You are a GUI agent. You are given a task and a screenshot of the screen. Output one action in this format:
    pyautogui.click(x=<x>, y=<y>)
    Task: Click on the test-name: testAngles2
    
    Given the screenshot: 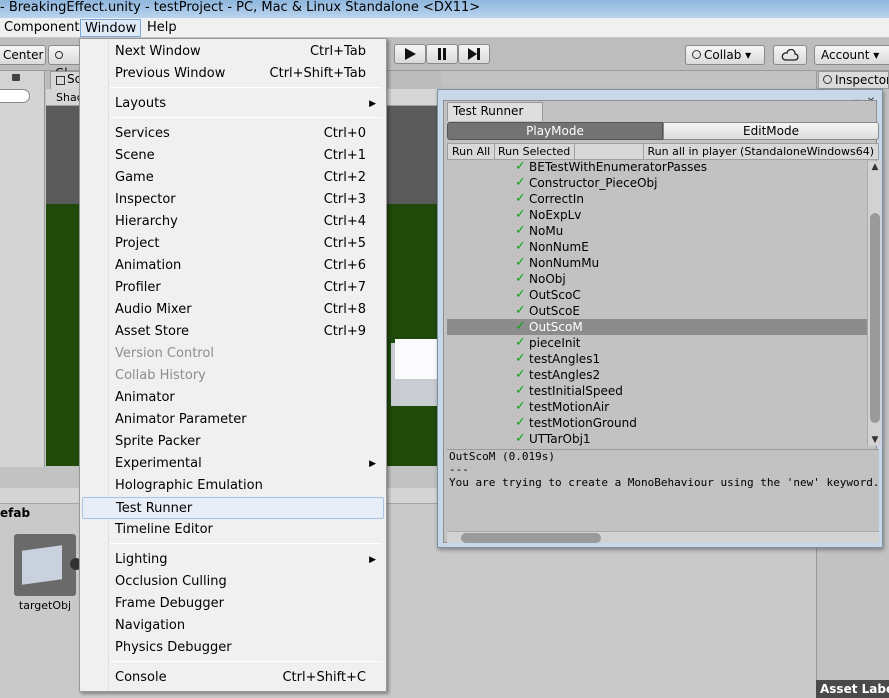 What is the action you would take?
    pyautogui.click(x=565, y=375)
    